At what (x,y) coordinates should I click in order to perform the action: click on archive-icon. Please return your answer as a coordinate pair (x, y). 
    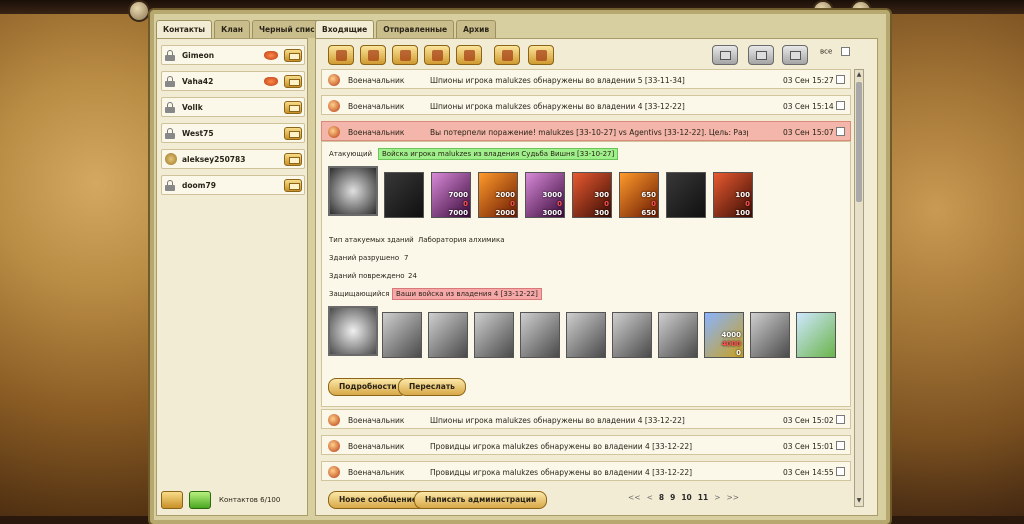
    Looking at the image, I should click on (761, 55).